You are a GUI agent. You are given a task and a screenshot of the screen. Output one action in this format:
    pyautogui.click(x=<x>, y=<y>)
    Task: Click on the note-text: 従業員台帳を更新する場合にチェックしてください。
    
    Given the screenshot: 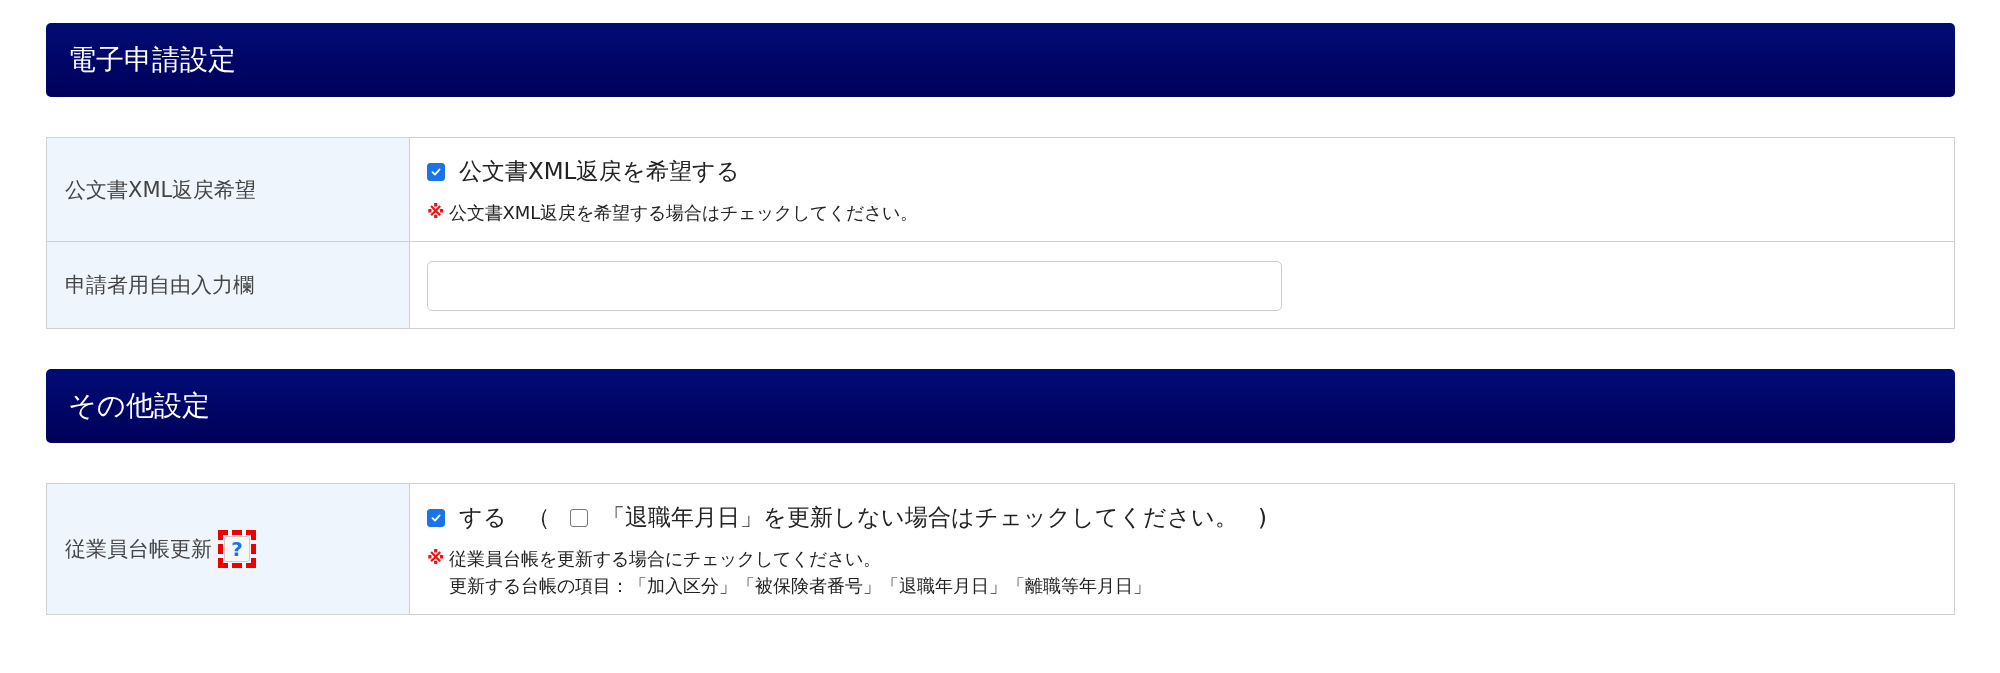 What is the action you would take?
    pyautogui.click(x=665, y=559)
    